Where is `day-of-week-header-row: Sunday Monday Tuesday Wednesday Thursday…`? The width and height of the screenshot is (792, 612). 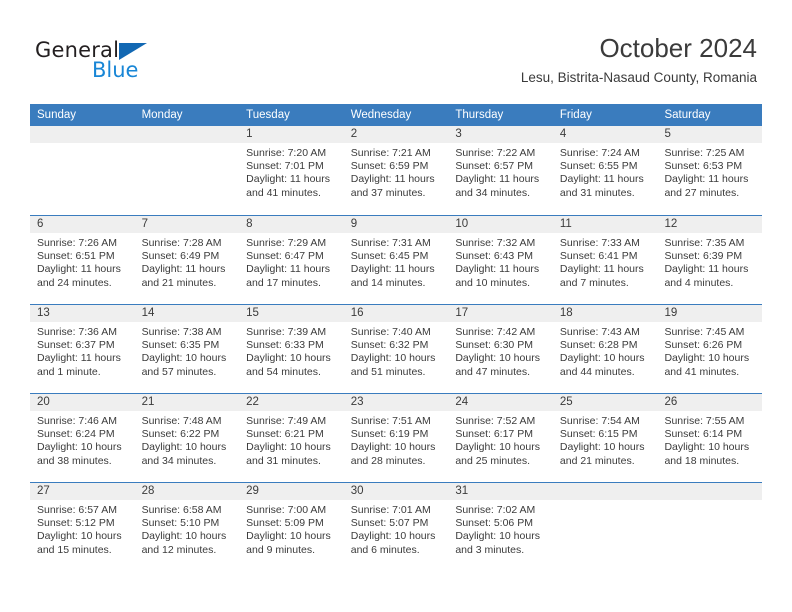
day-of-week-header-row: Sunday Monday Tuesday Wednesday Thursday… is located at coordinates (396, 115).